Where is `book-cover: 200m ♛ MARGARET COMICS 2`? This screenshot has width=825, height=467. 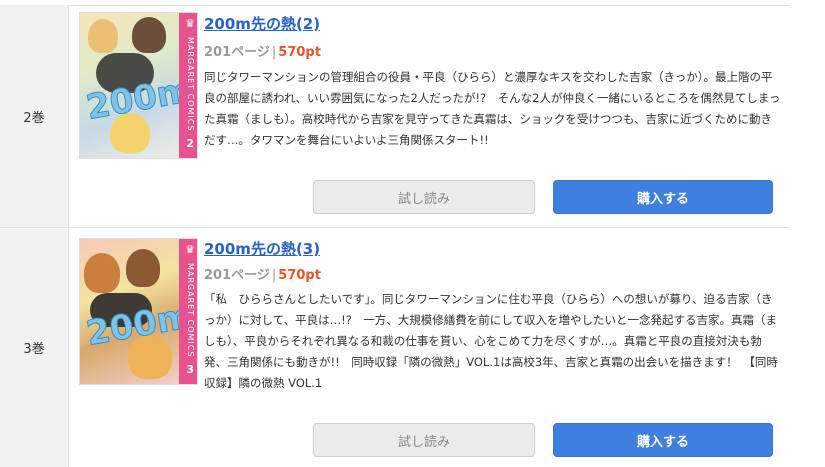
book-cover: 200m ♛ MARGARET COMICS 2 is located at coordinates (138, 85).